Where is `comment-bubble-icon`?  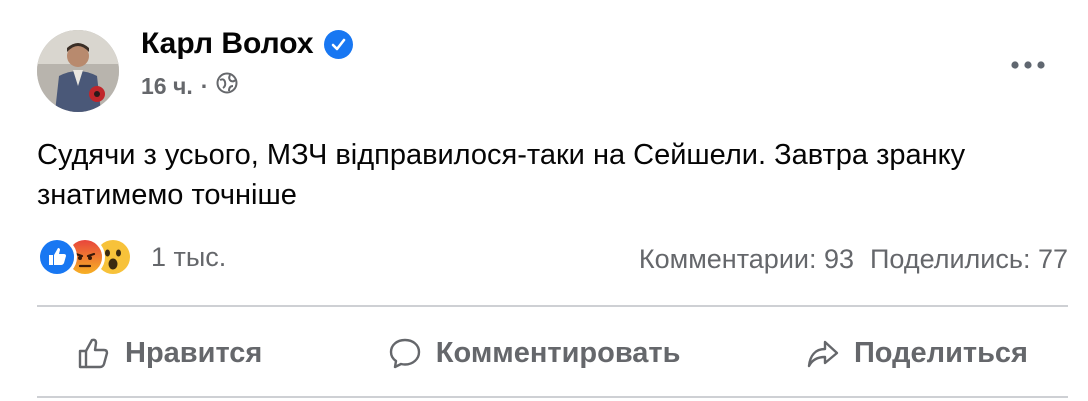 comment-bubble-icon is located at coordinates (404, 353).